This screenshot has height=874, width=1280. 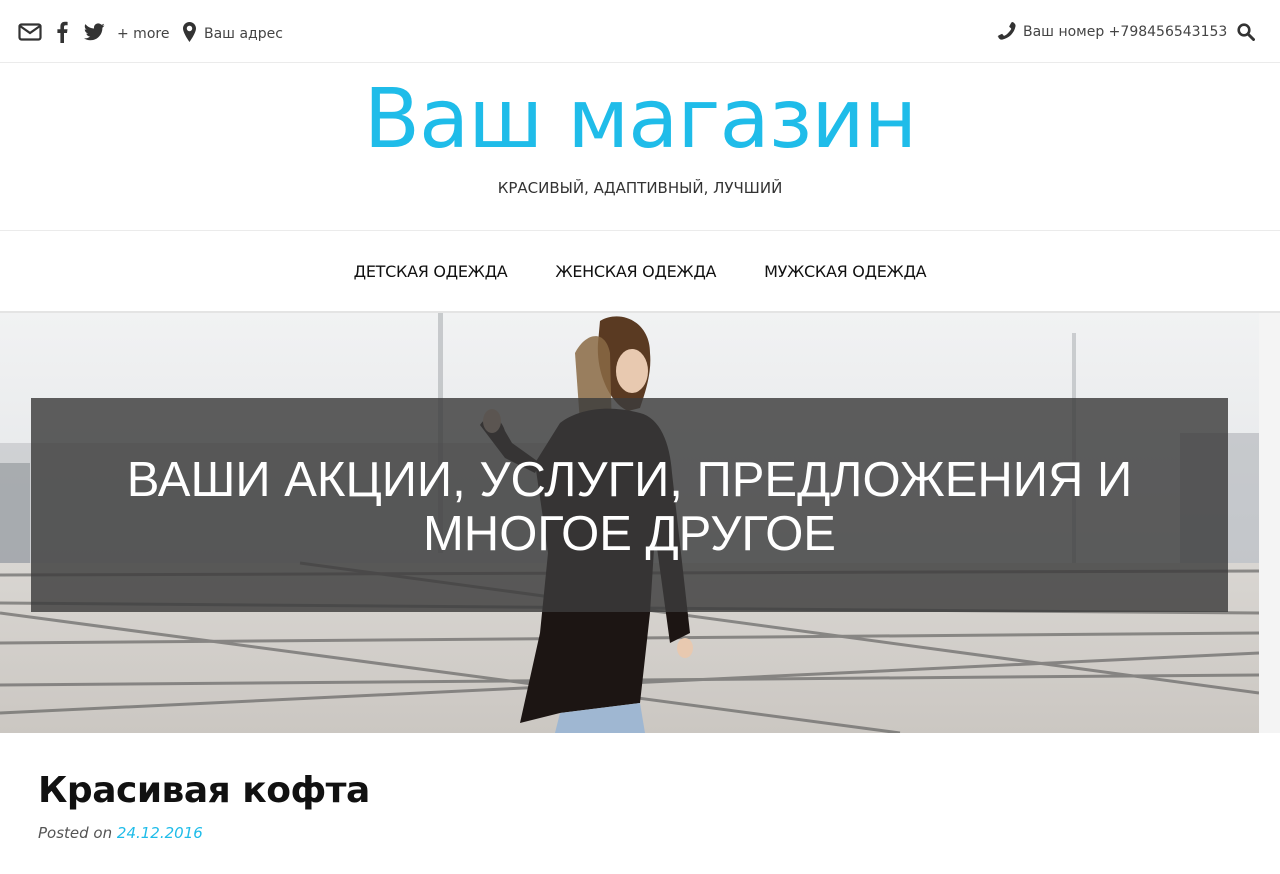 I want to click on nav-item-kids-clothing: ДЕТСКАЯ ОДЕЖДА, so click(x=431, y=271).